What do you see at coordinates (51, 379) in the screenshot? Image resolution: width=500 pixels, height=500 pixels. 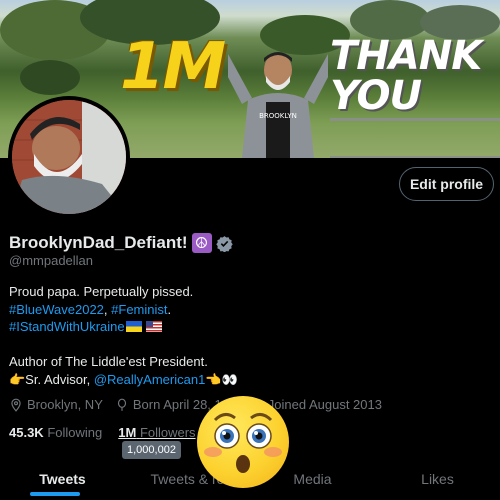 I see `bio-advisor-prefix: 👉Sr. Advisor,` at bounding box center [51, 379].